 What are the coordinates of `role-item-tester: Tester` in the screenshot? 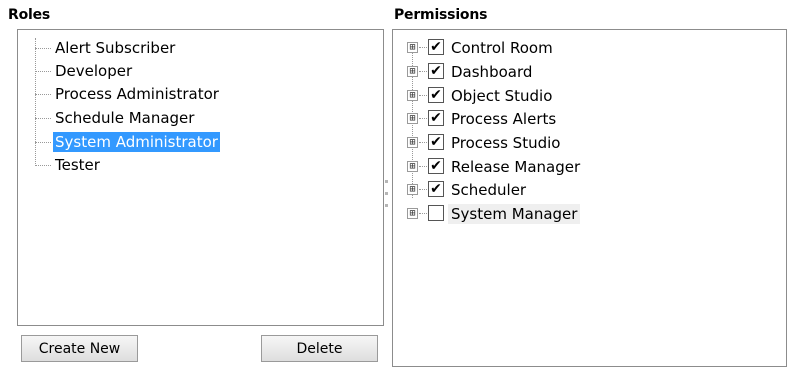 It's located at (188, 165).